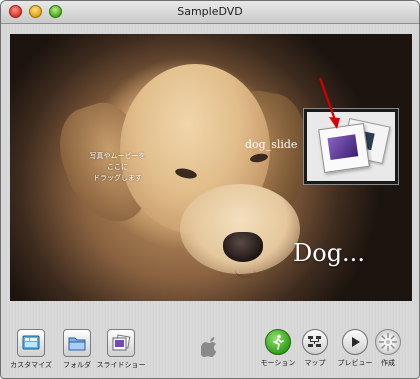  I want to click on drop-hint-line: ここに, so click(117, 167).